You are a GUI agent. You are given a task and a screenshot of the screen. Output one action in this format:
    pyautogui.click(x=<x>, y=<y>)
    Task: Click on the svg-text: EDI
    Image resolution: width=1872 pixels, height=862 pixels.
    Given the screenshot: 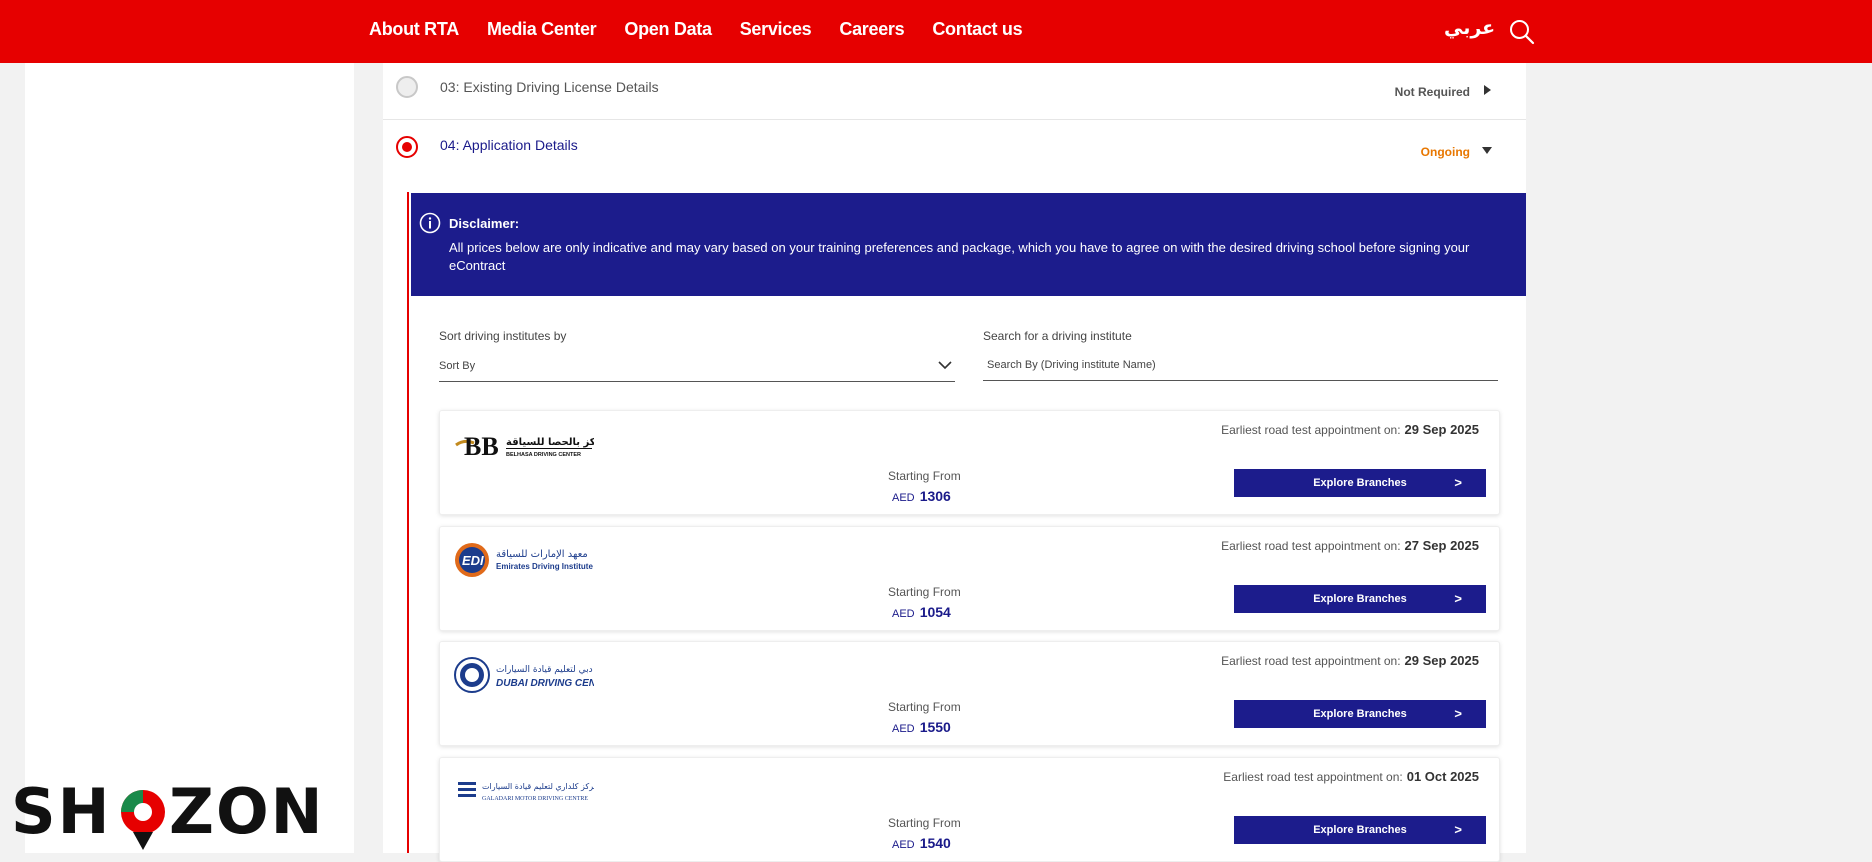 What is the action you would take?
    pyautogui.click(x=473, y=560)
    